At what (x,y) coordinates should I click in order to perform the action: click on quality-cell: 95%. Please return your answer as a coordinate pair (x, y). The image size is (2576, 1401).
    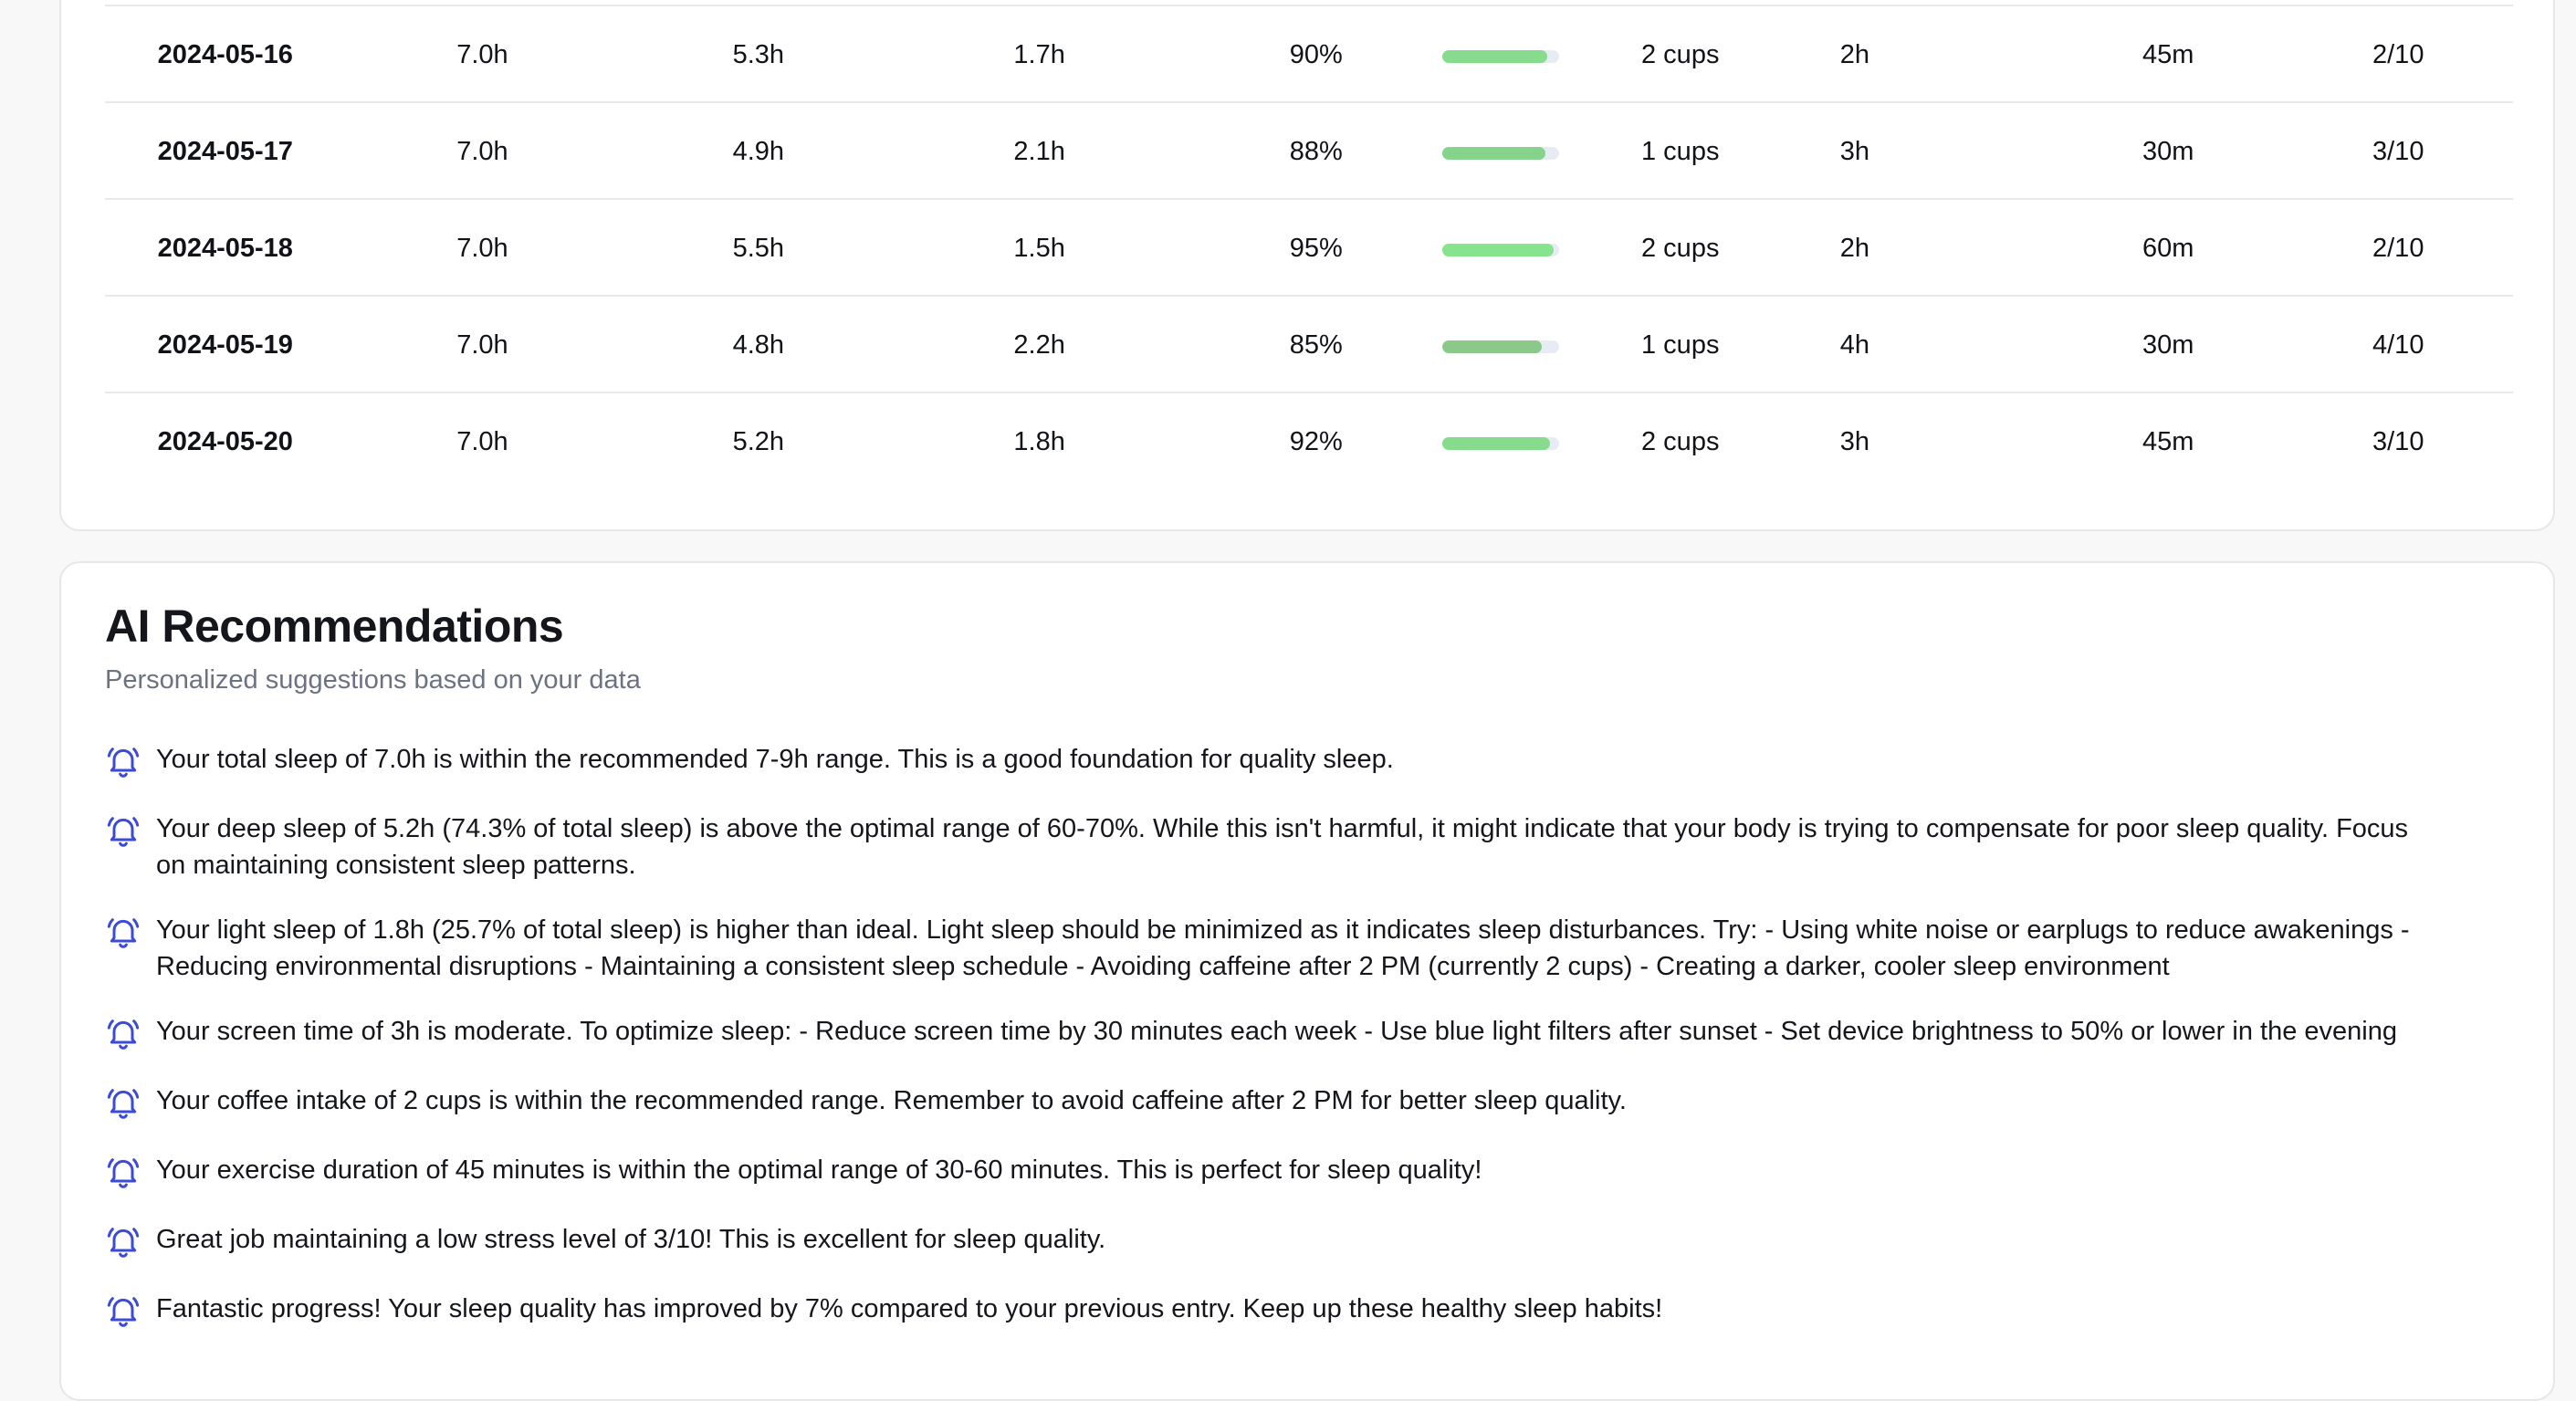
    Looking at the image, I should click on (1316, 248).